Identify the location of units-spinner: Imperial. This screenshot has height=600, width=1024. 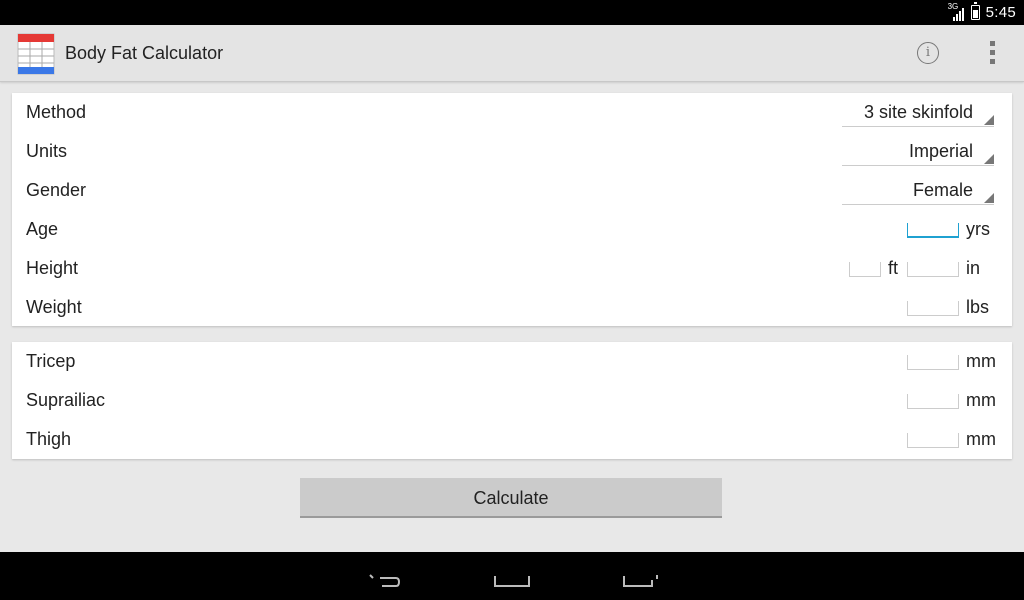
(918, 149).